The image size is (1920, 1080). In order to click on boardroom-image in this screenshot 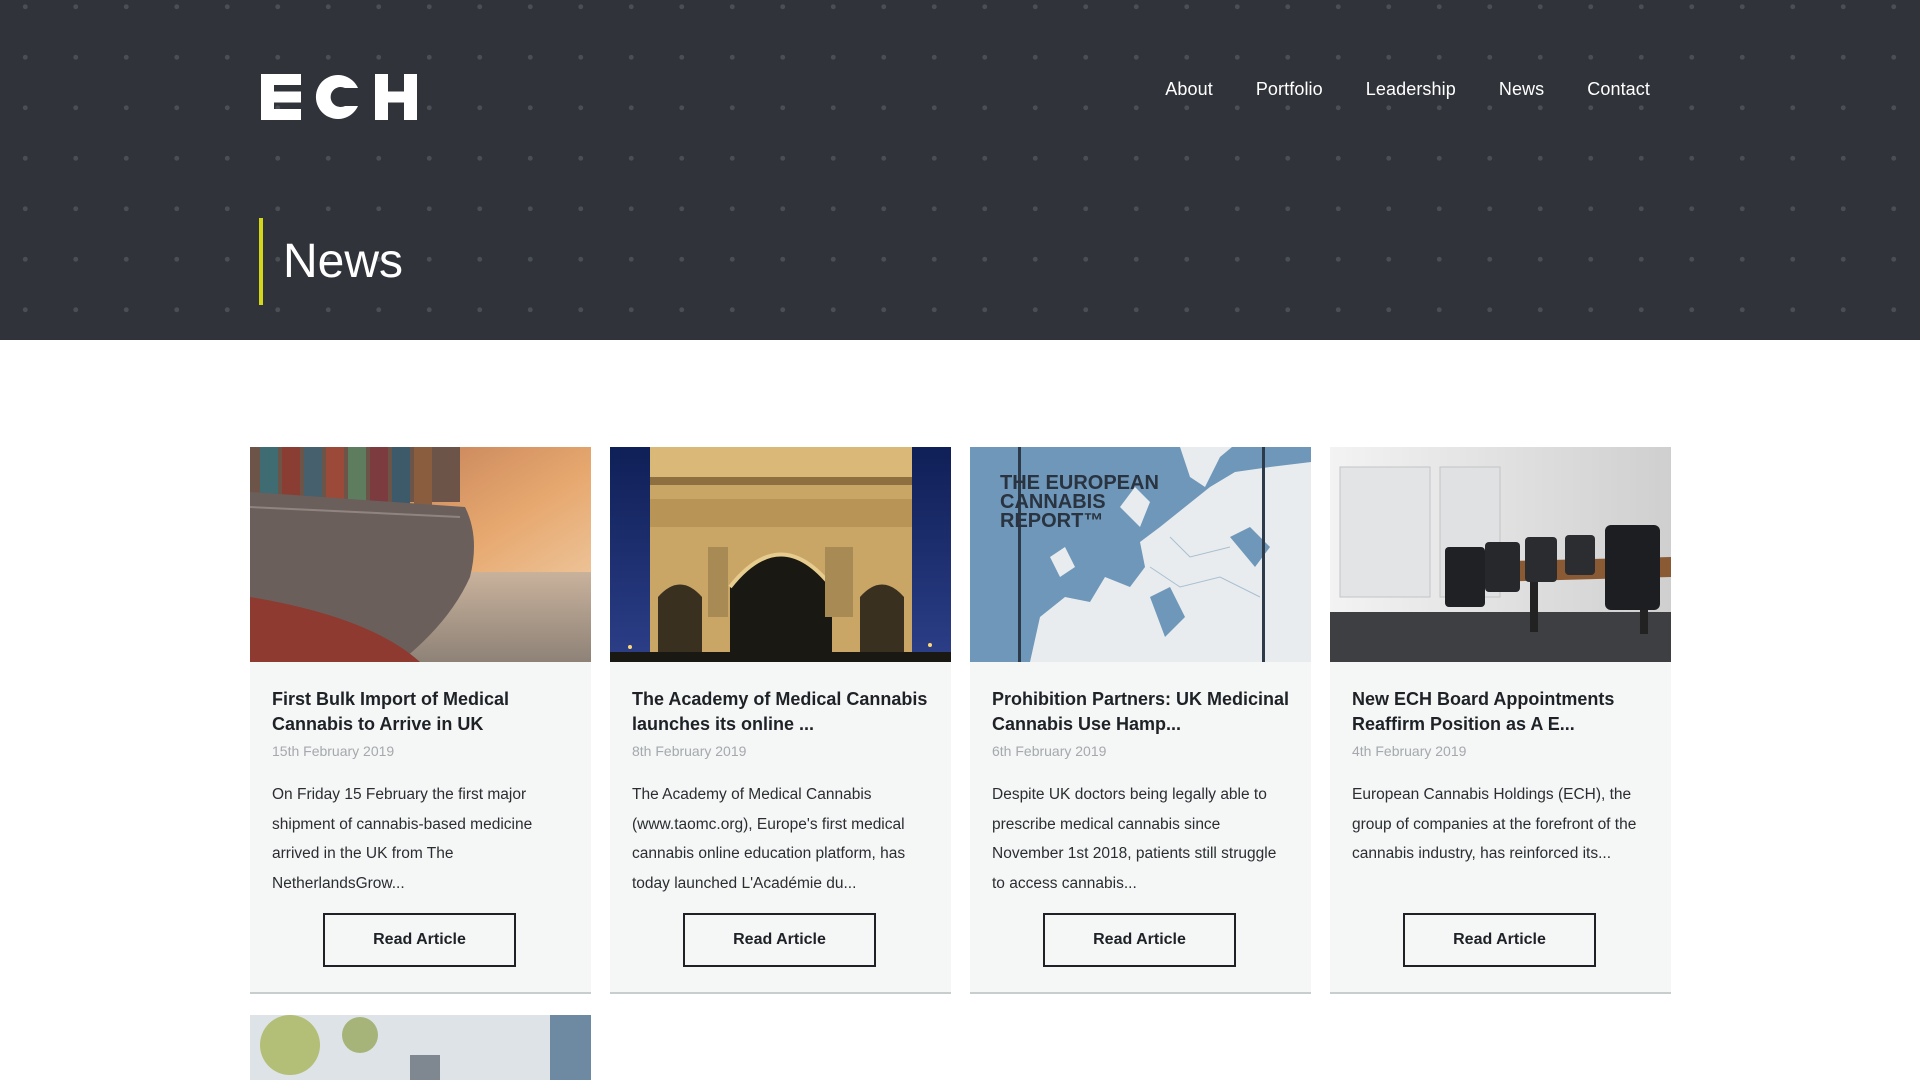, I will do `click(1500, 554)`.